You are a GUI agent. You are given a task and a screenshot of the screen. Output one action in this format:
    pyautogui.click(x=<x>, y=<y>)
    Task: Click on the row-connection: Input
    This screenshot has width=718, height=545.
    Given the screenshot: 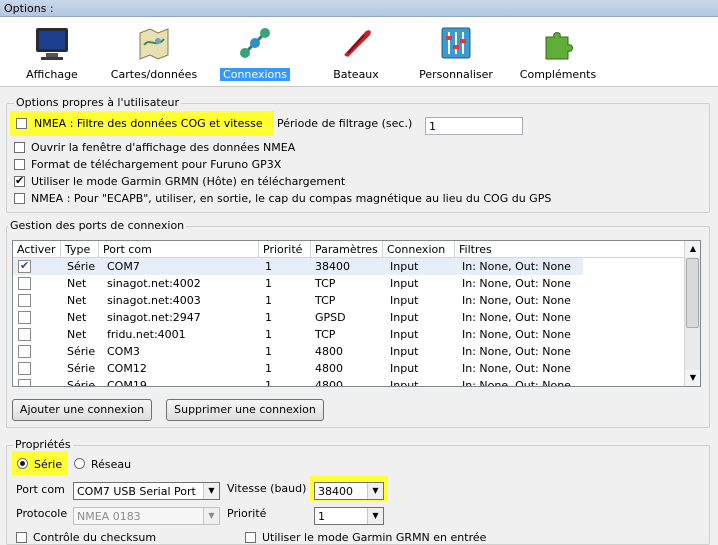 What is the action you would take?
    pyautogui.click(x=404, y=351)
    